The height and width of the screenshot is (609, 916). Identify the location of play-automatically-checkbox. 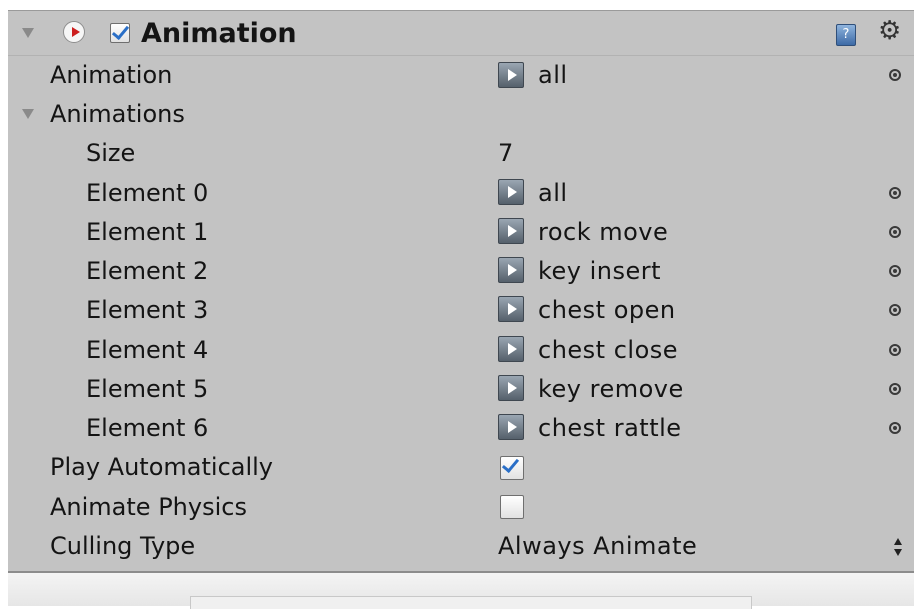
(512, 468).